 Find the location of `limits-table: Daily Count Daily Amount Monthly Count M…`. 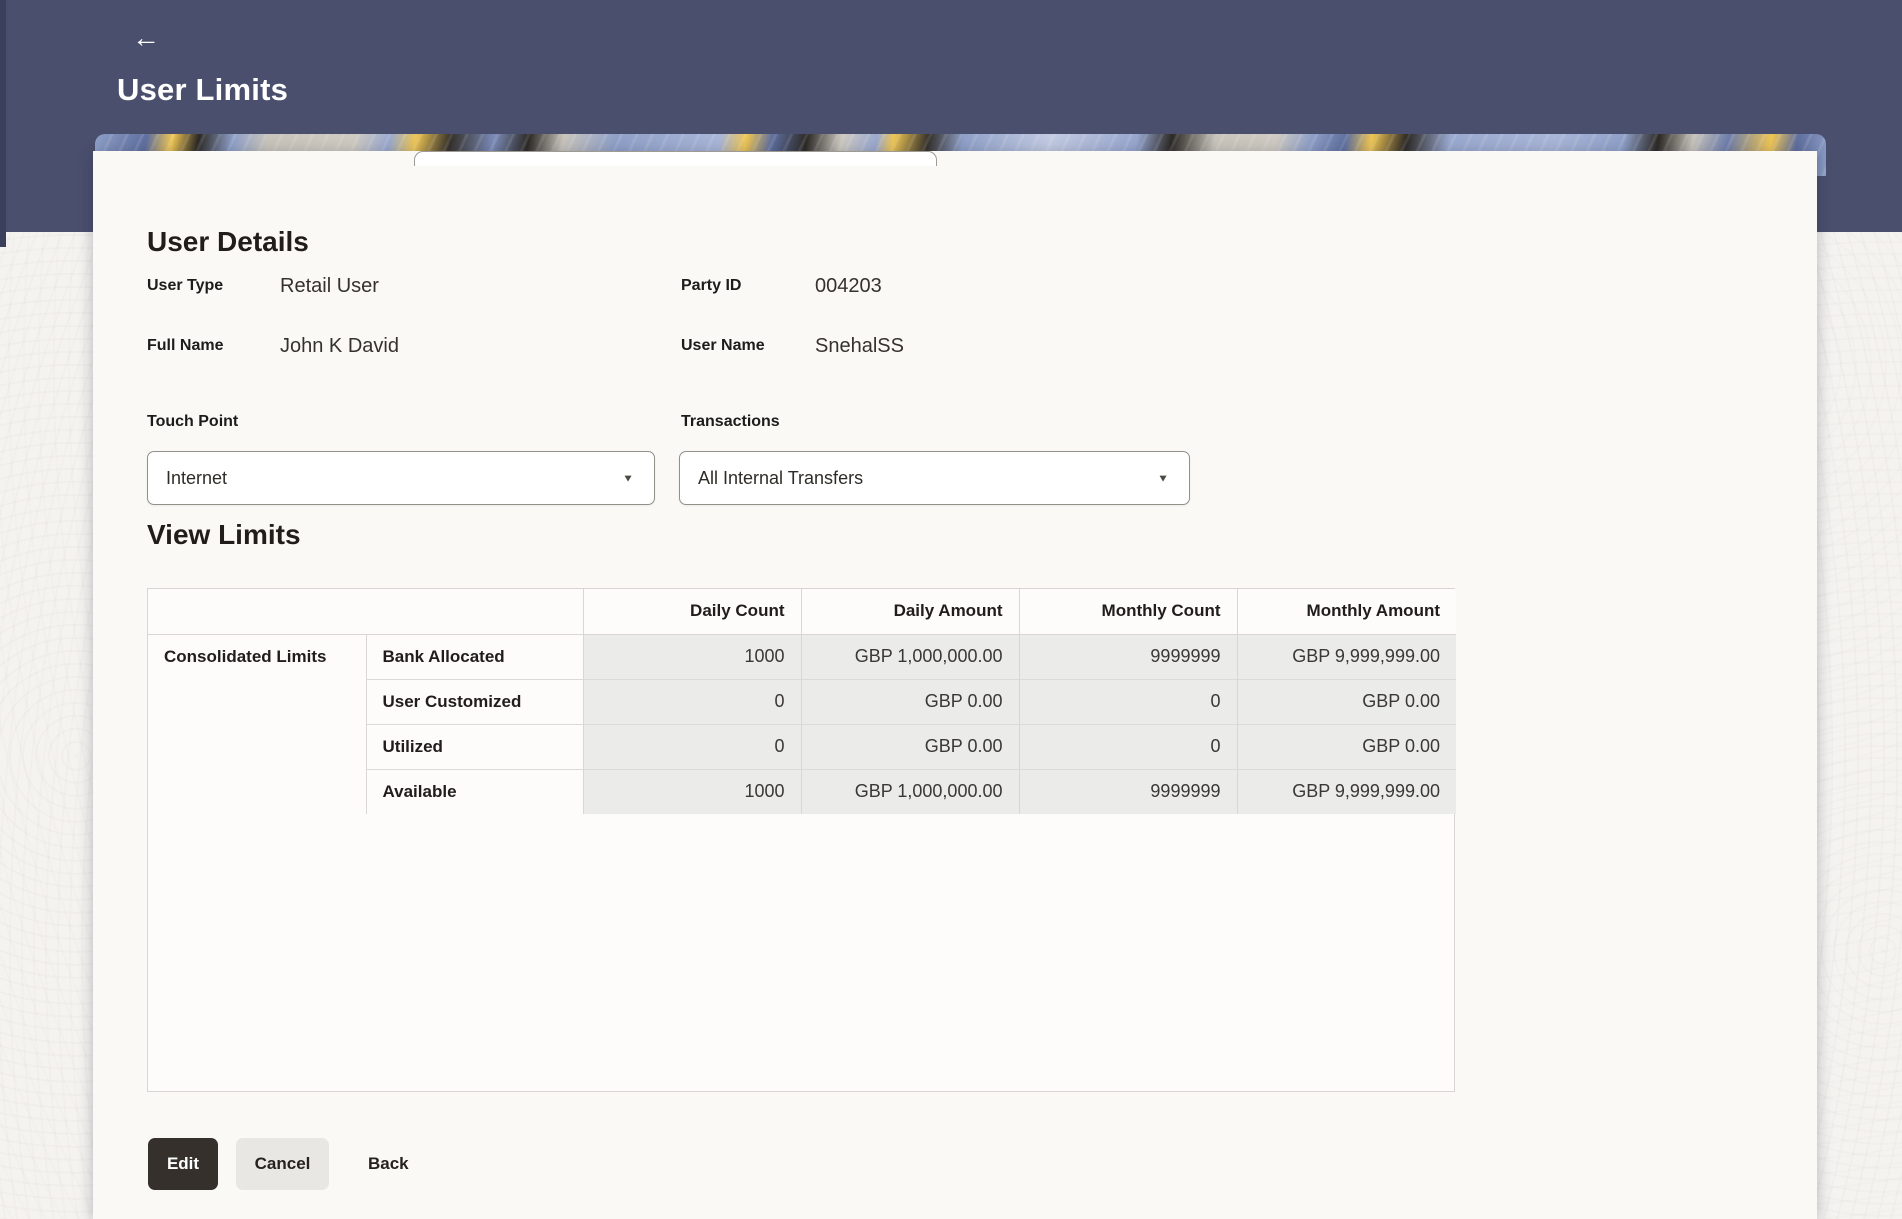

limits-table: Daily Count Daily Amount Monthly Count M… is located at coordinates (802, 701).